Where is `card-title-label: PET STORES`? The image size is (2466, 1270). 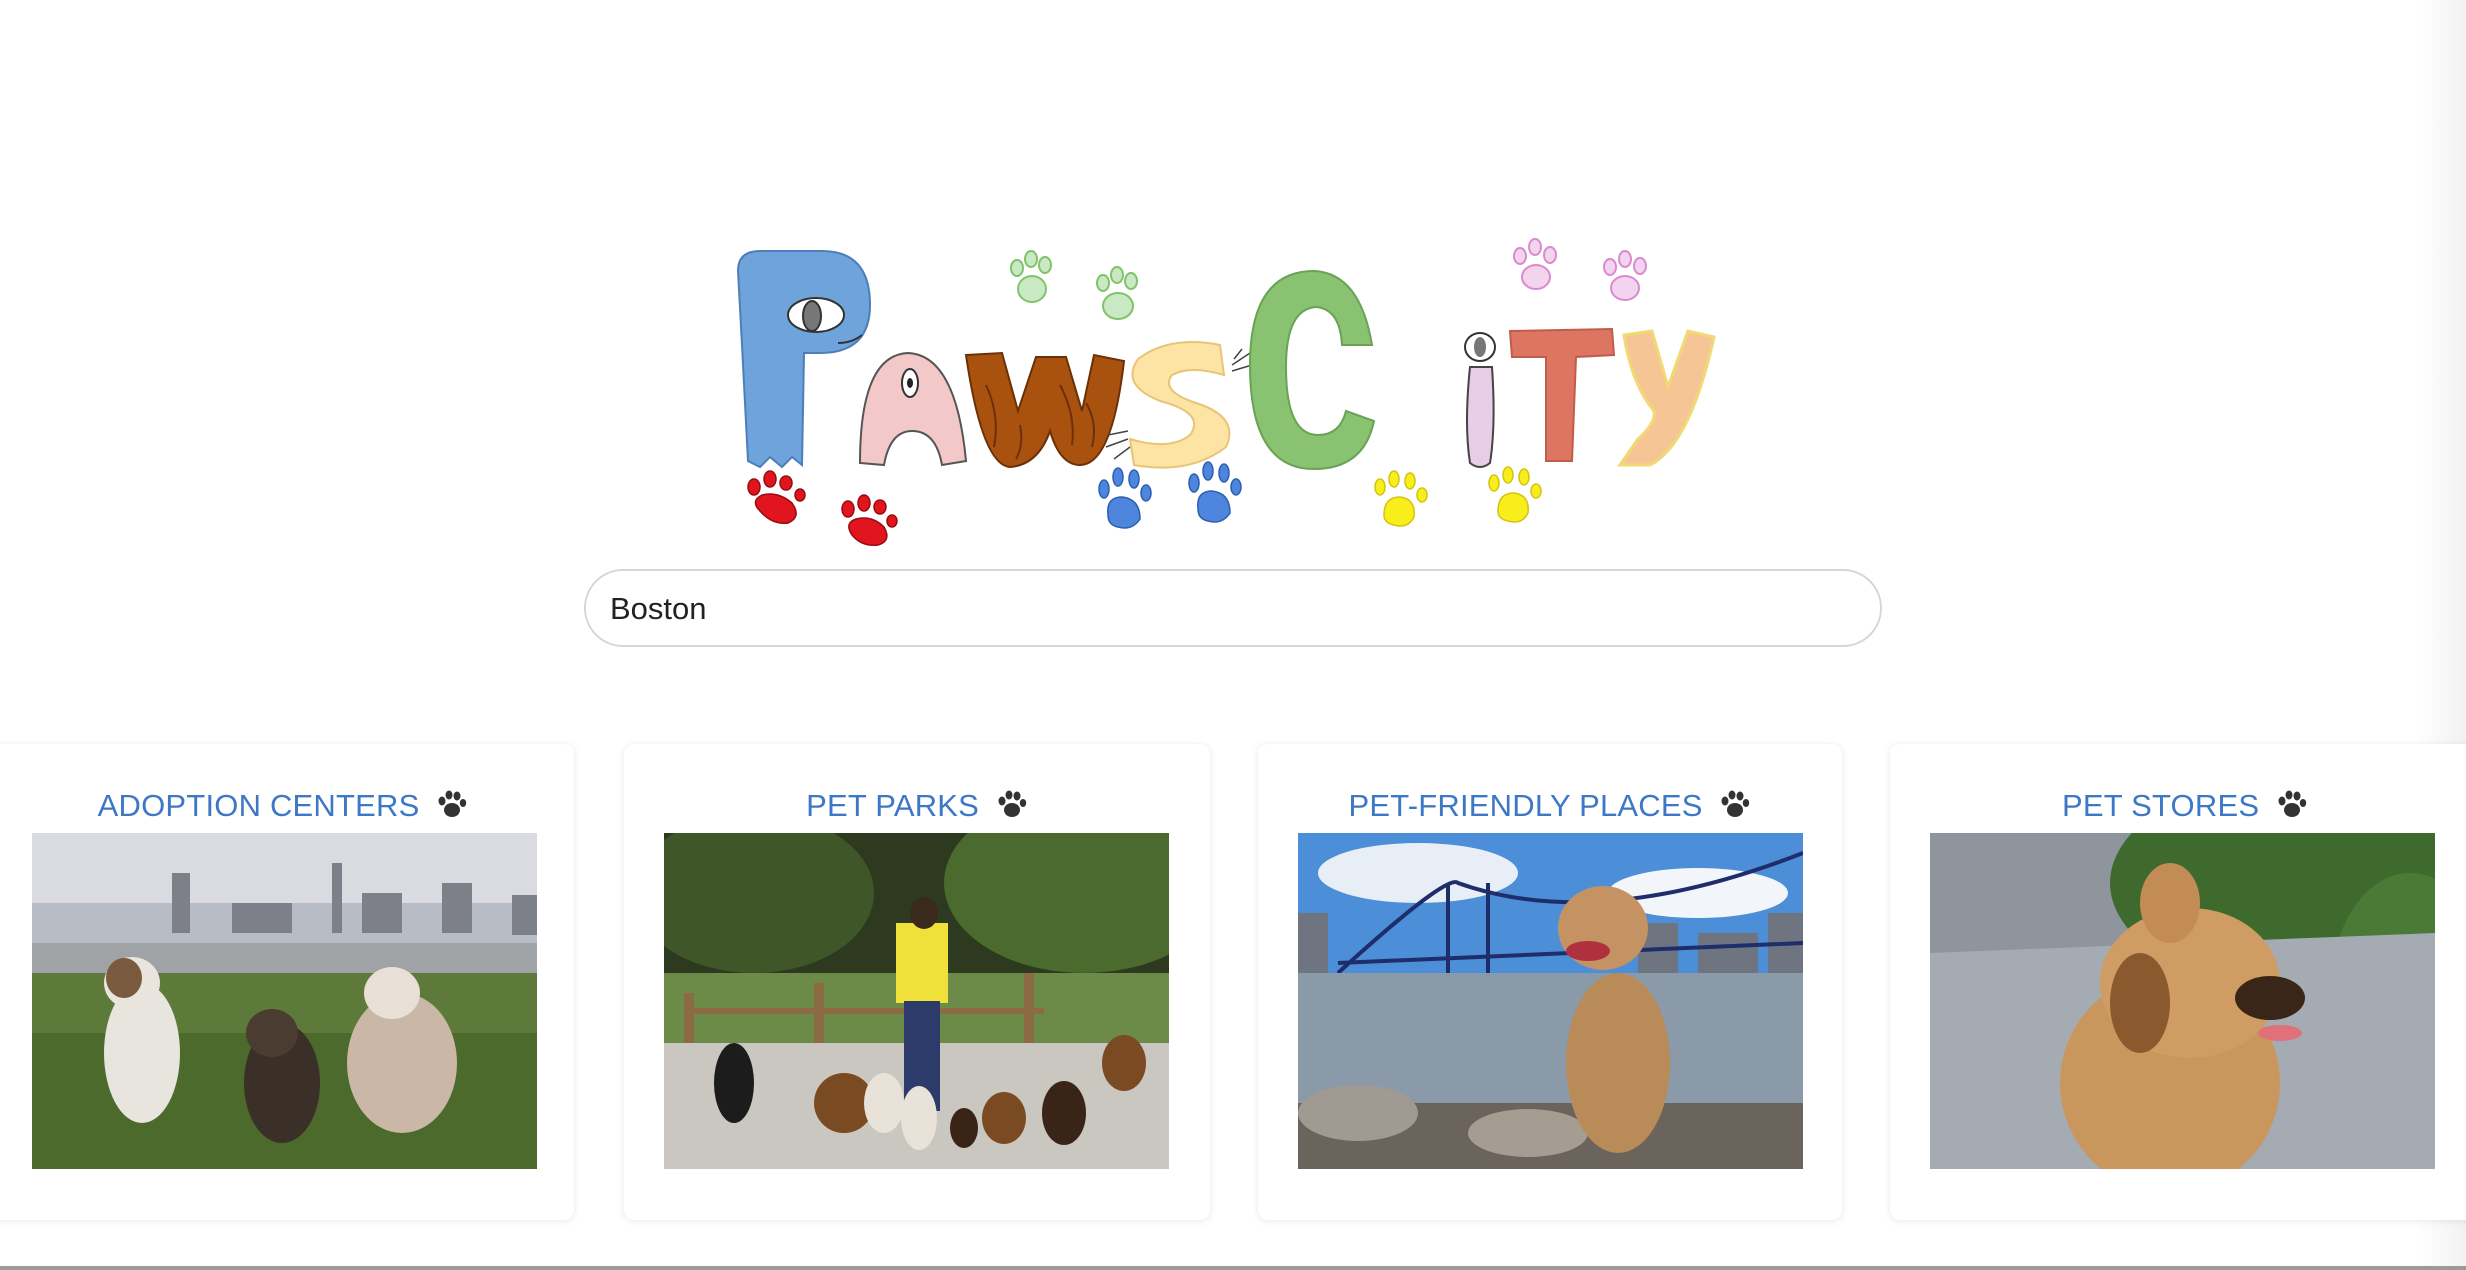
card-title-label: PET STORES is located at coordinates (2160, 805).